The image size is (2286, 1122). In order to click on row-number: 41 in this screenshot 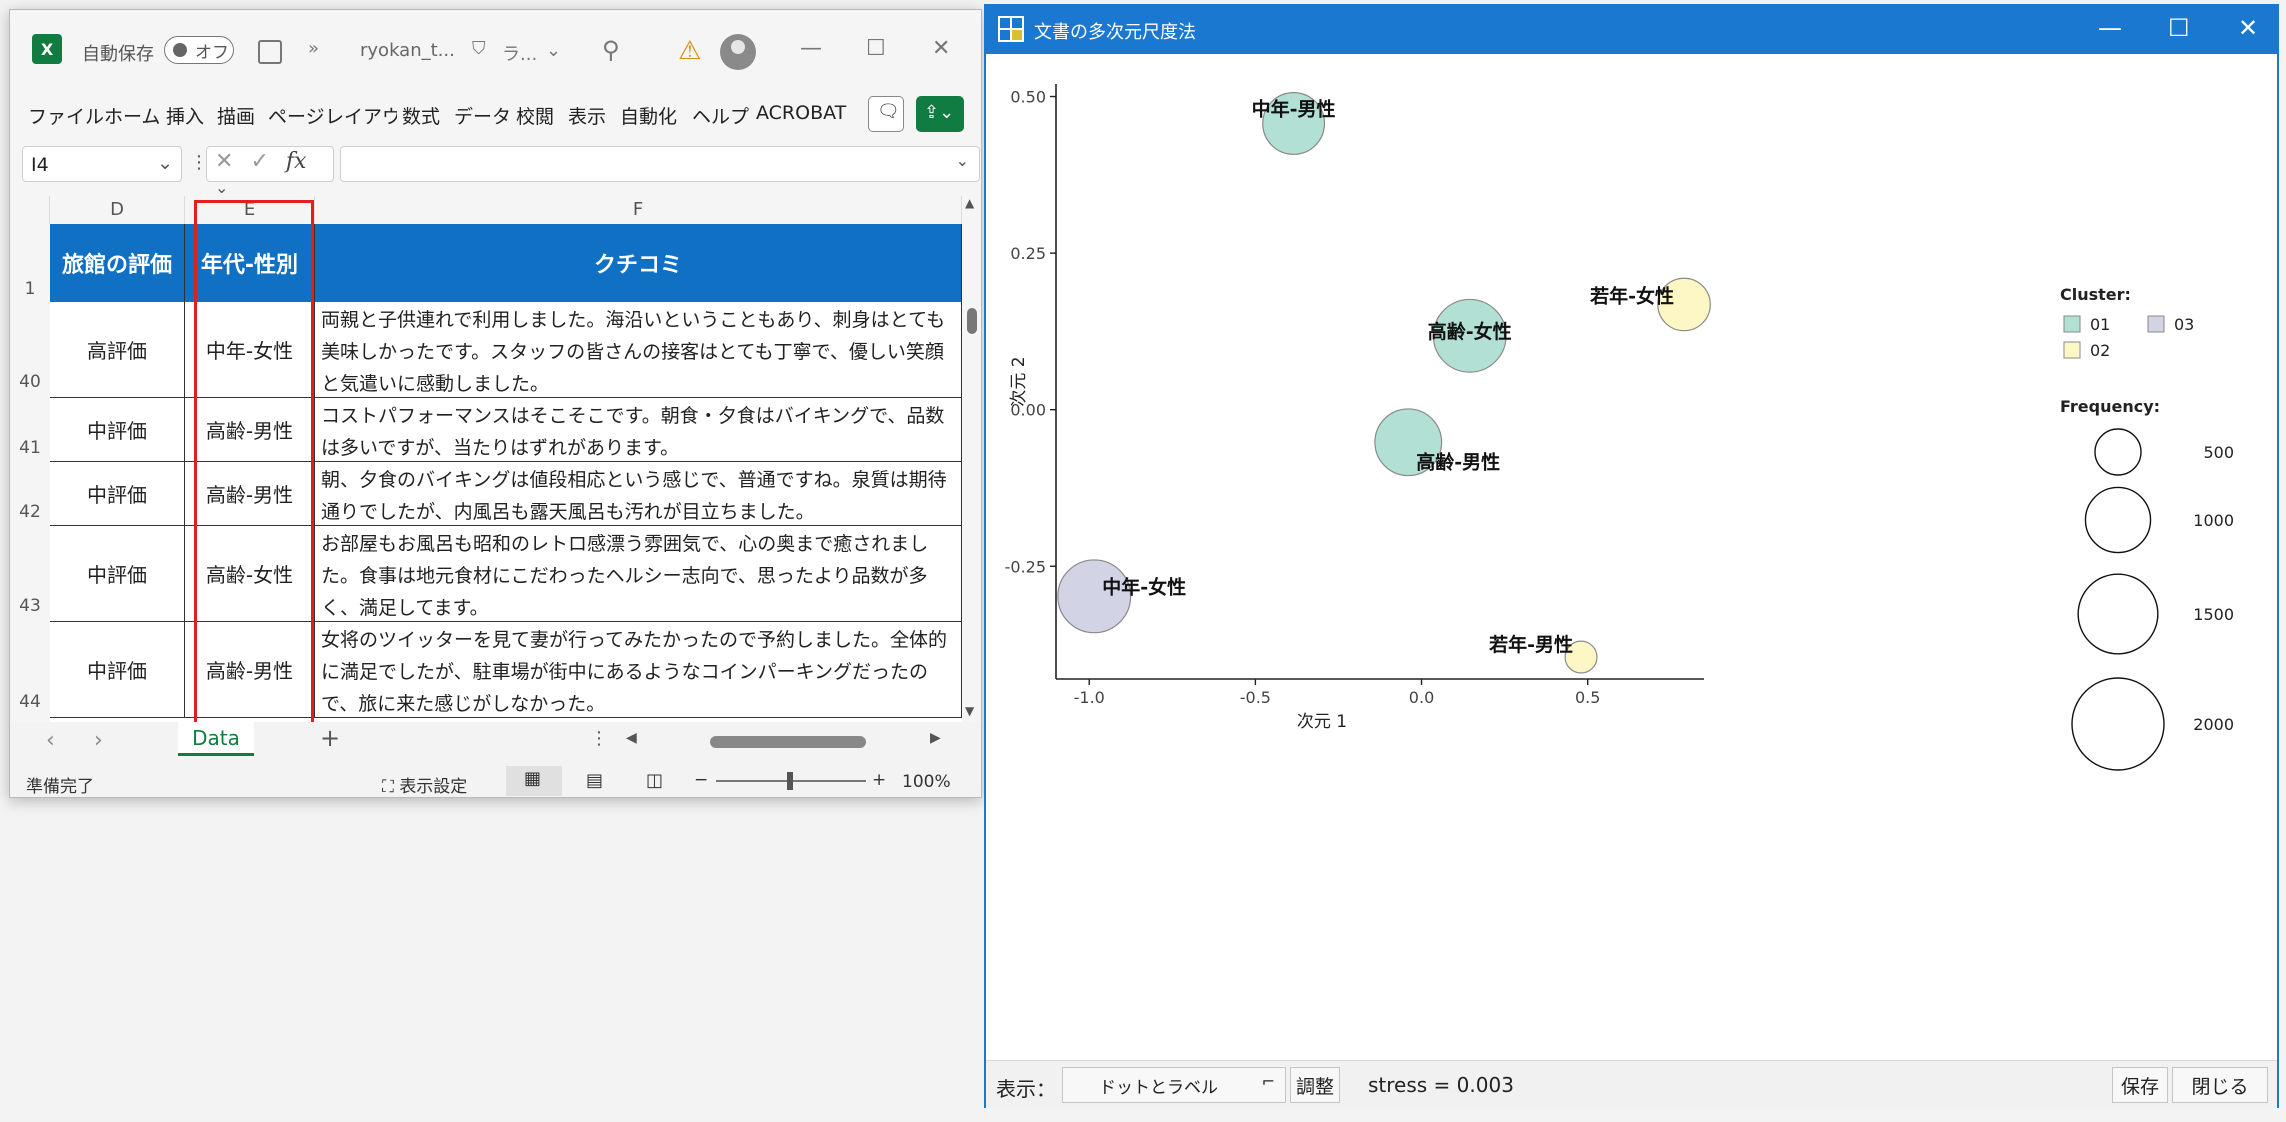, I will do `click(30, 430)`.